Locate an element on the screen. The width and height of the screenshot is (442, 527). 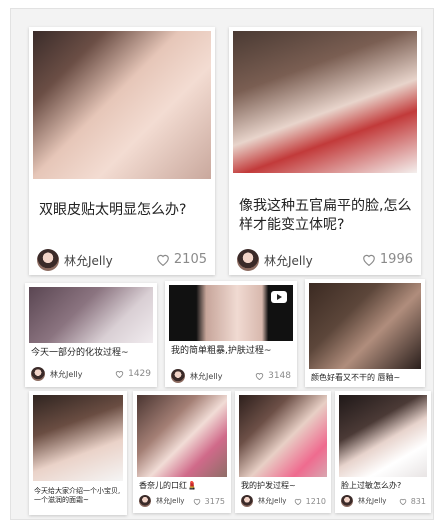
note-caption: 颜色好看又不干的 唇釉~ is located at coordinates (356, 377).